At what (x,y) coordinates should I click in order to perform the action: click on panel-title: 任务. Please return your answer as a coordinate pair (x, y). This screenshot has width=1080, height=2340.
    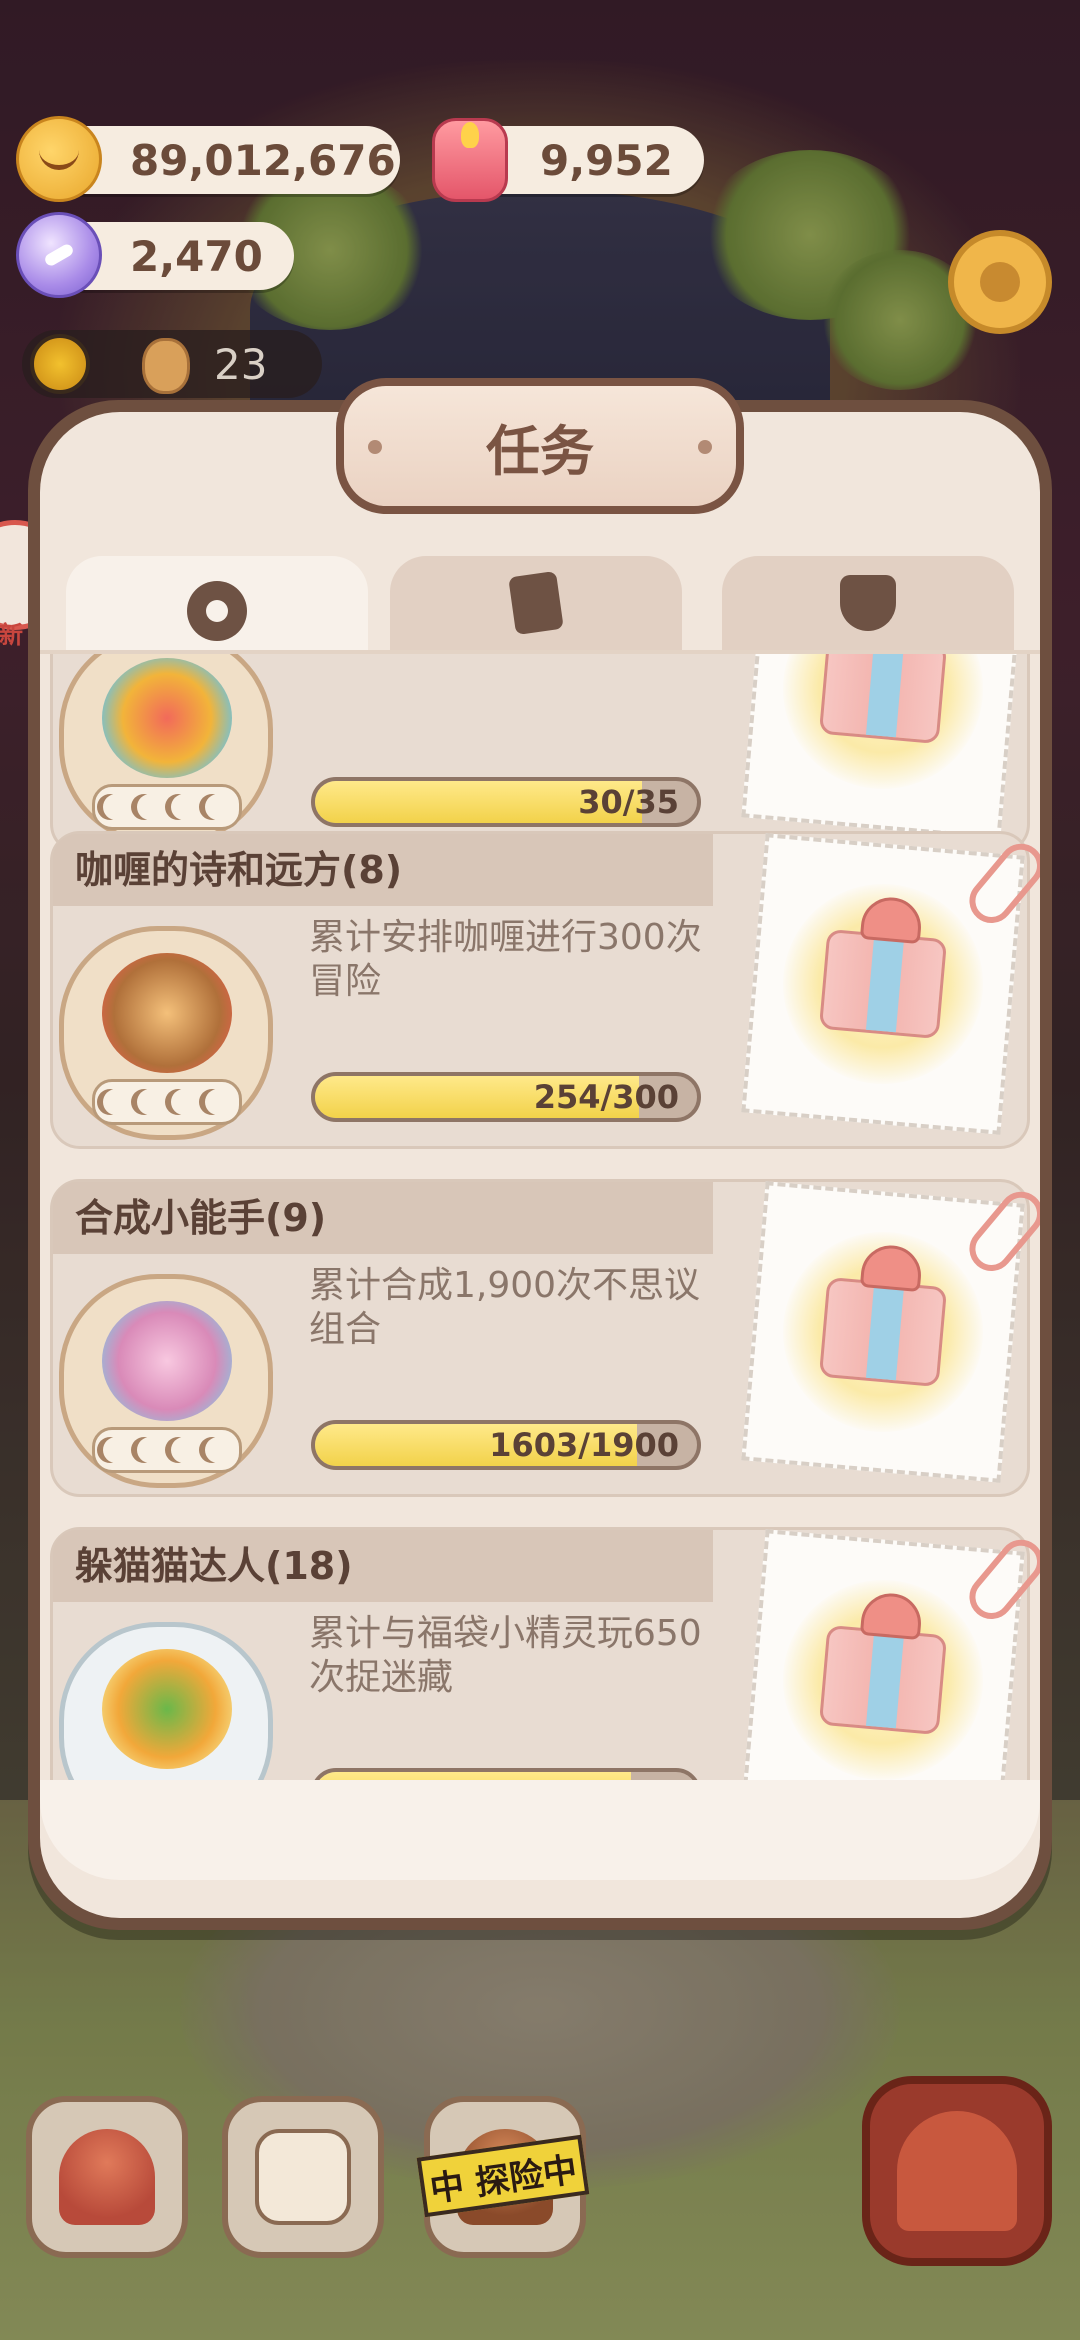
    Looking at the image, I should click on (540, 451).